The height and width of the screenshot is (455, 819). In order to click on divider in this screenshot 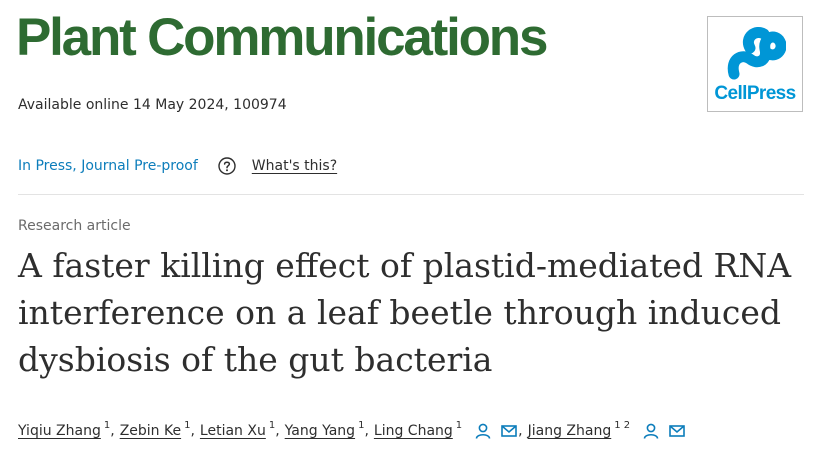, I will do `click(411, 194)`.